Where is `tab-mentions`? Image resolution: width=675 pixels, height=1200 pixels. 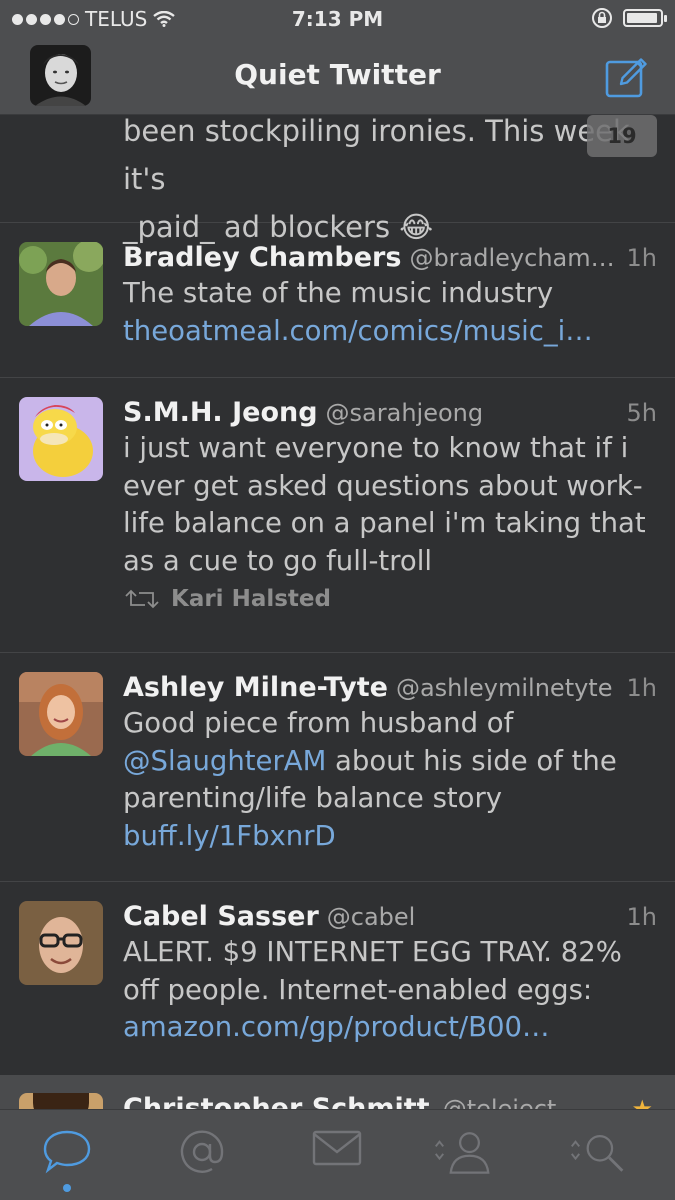 tab-mentions is located at coordinates (202, 1155).